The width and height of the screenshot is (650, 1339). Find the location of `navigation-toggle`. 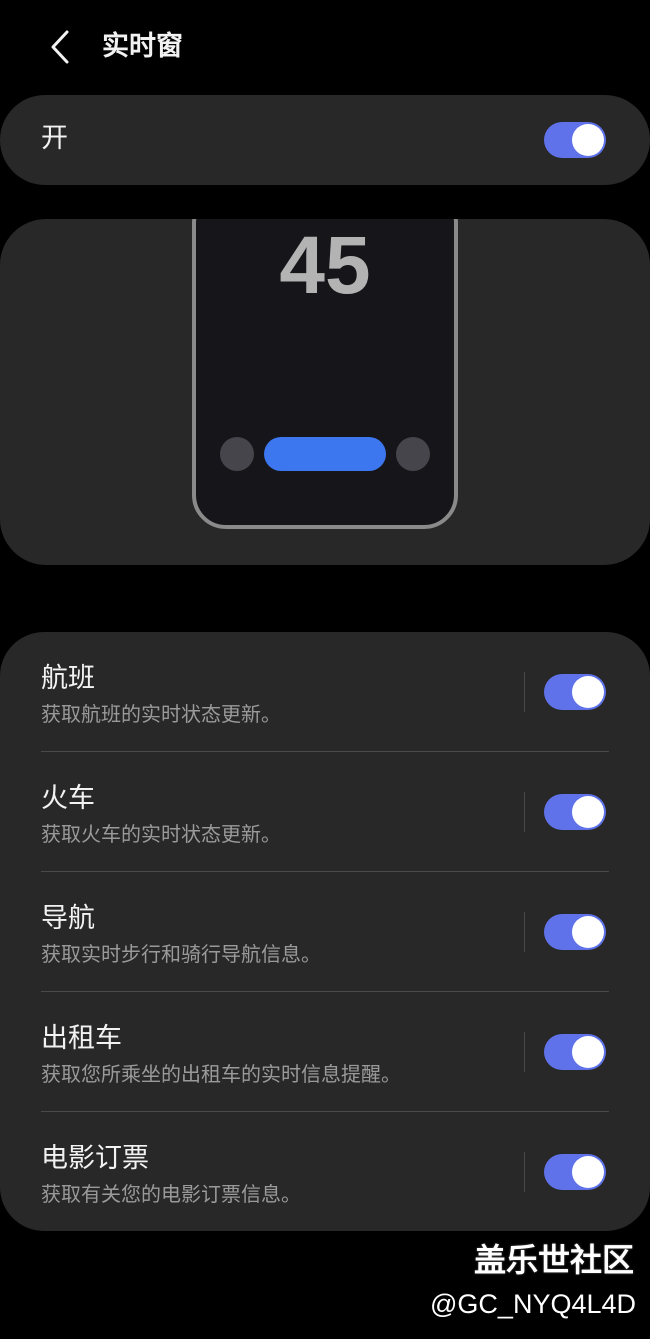

navigation-toggle is located at coordinates (575, 932).